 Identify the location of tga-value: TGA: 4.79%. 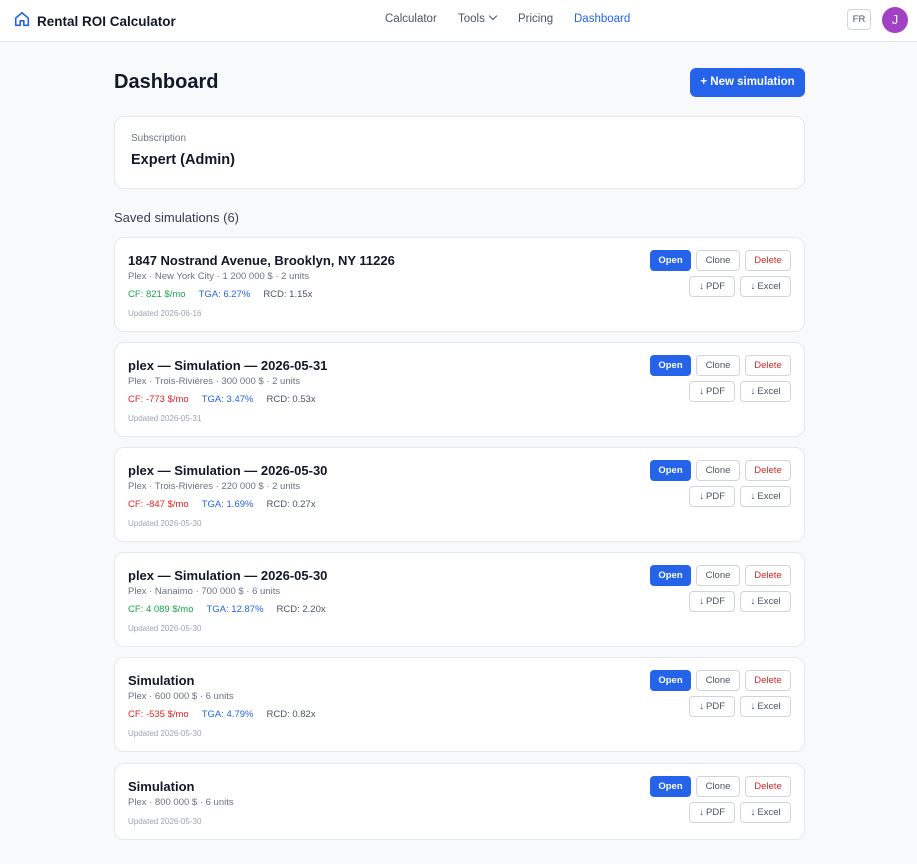
(227, 714).